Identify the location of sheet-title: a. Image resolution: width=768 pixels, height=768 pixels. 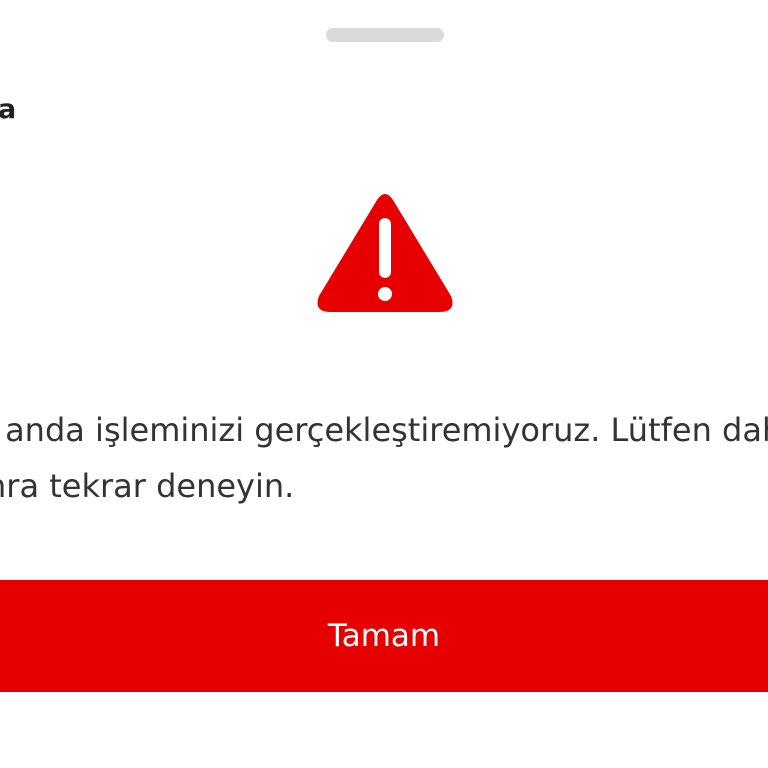
(8, 109).